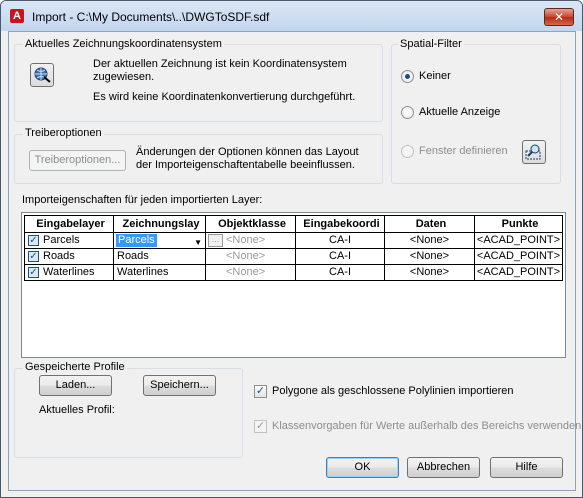  I want to click on cancel-button: Abbrechen, so click(443, 467).